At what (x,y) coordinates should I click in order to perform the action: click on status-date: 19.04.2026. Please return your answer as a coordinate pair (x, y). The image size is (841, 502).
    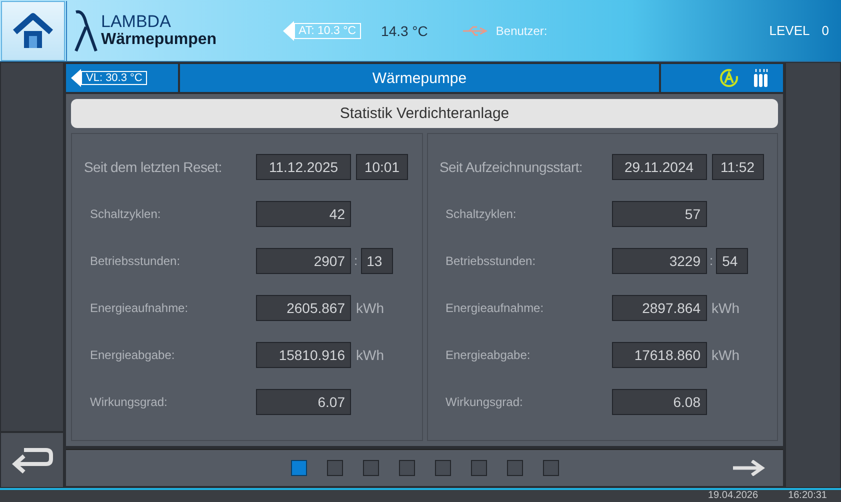
    Looking at the image, I should click on (733, 496).